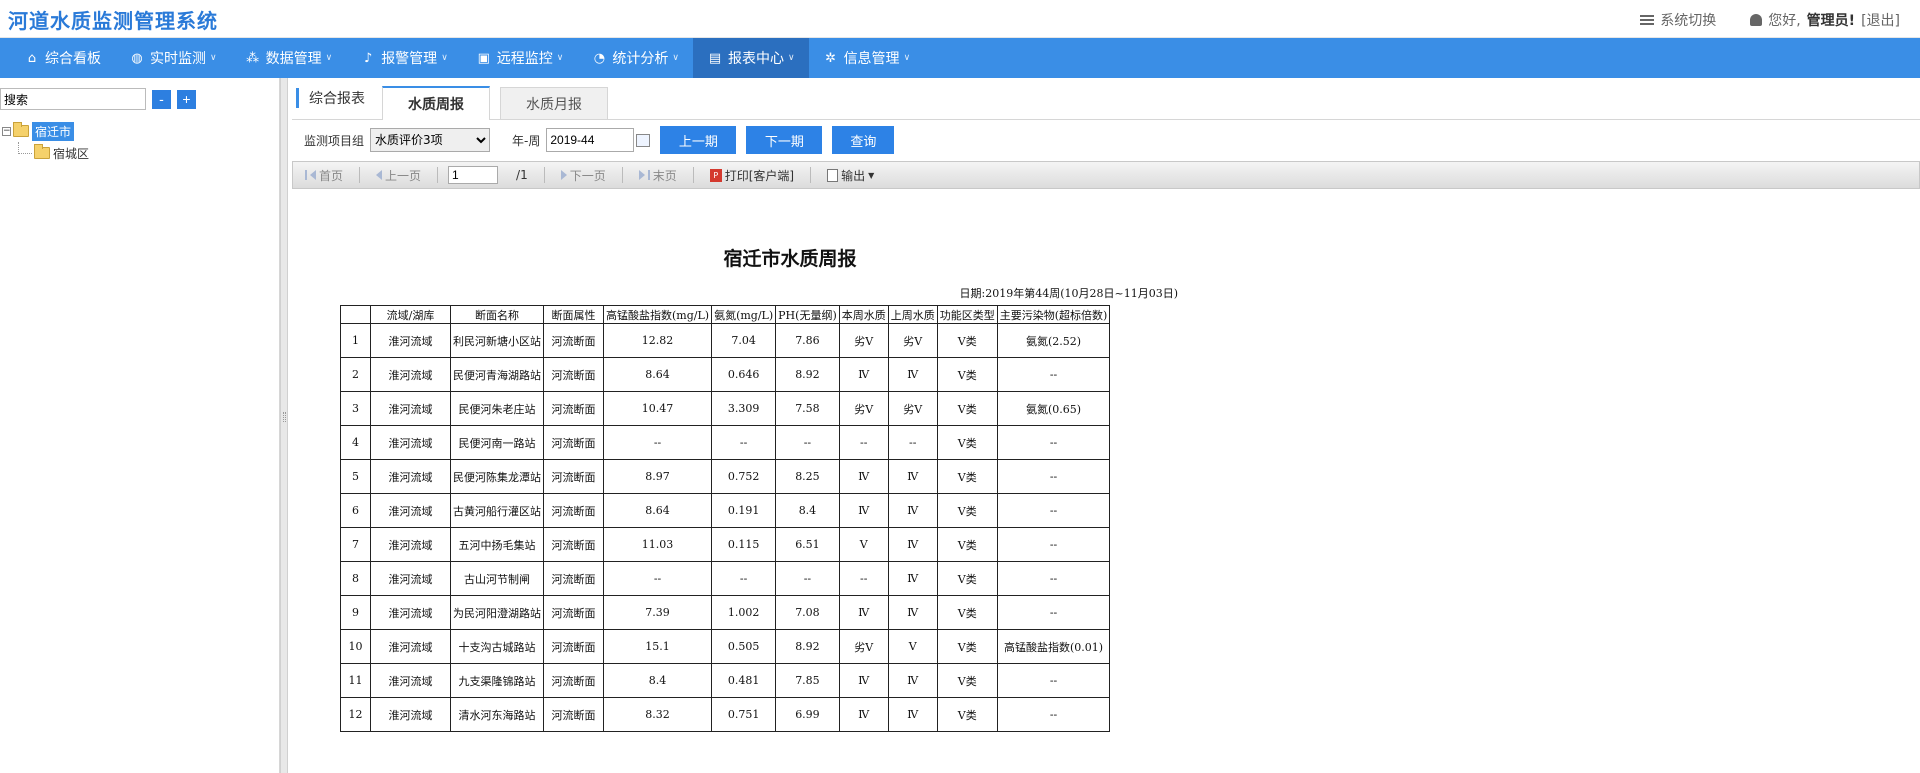  Describe the element at coordinates (113, 21) in the screenshot. I see `app-title: 河道水质监测管理系统` at that location.